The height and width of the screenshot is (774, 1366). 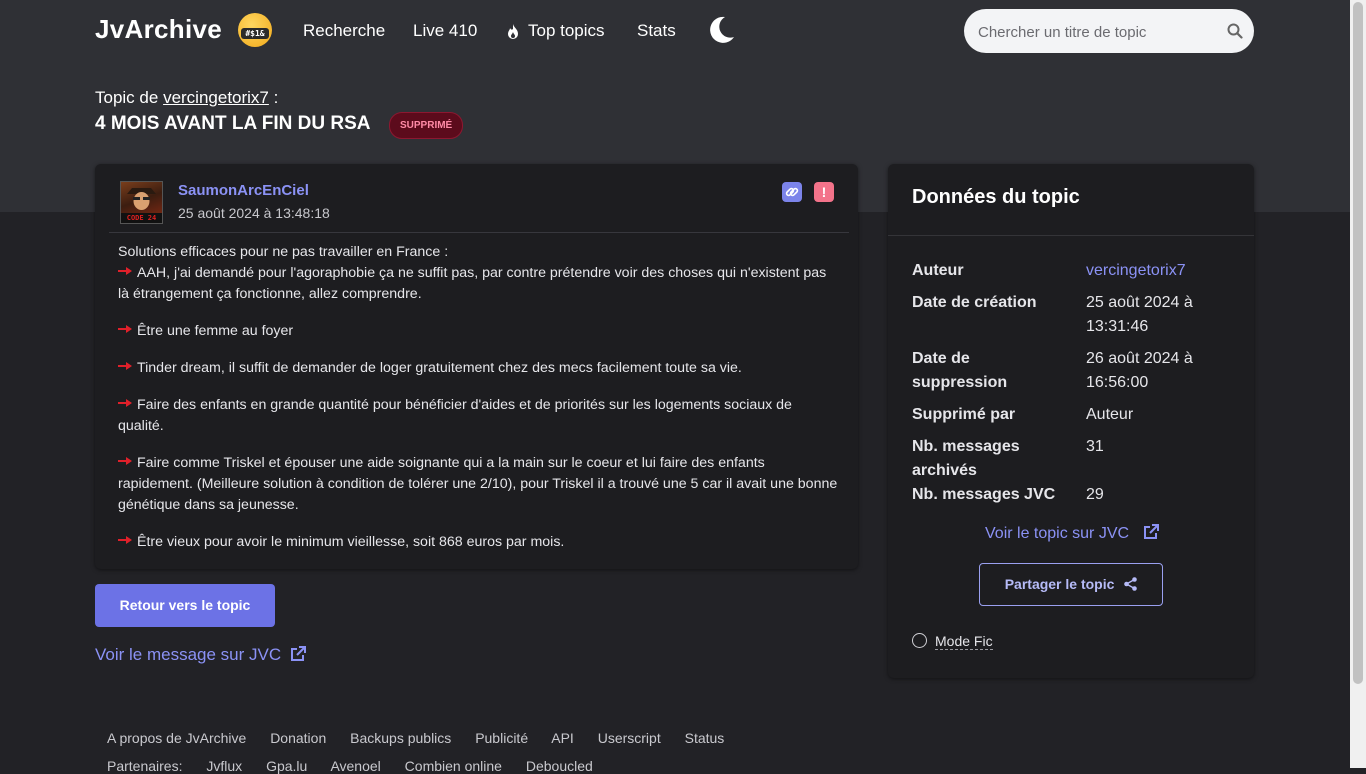 What do you see at coordinates (705, 738) in the screenshot?
I see `footer-link-status: Status` at bounding box center [705, 738].